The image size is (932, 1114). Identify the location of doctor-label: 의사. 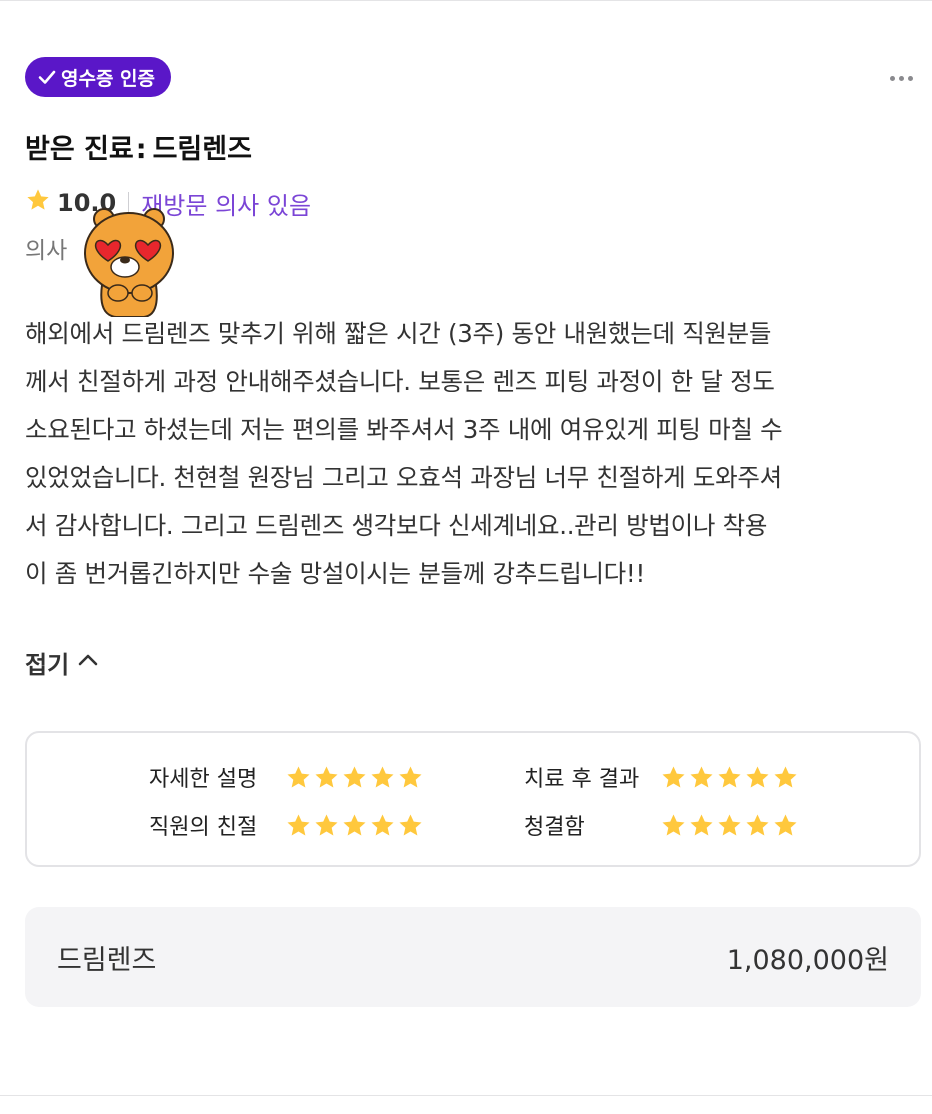
(46, 251).